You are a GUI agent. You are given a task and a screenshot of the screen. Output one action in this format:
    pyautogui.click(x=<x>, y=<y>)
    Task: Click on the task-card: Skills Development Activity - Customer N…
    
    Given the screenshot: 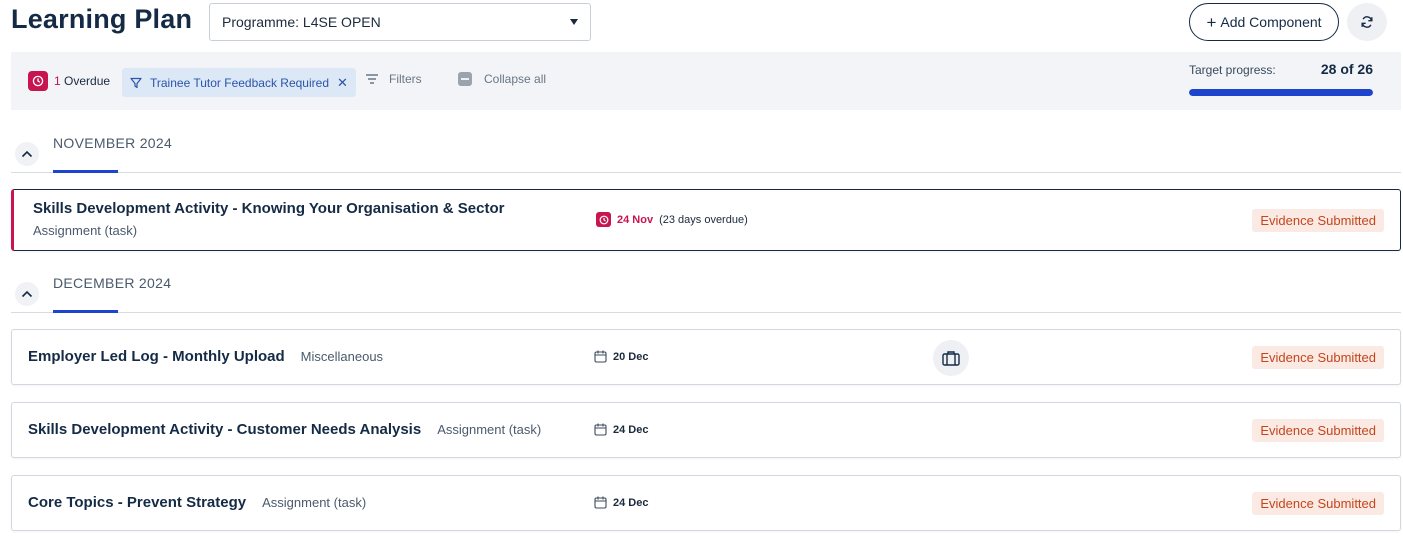 What is the action you would take?
    pyautogui.click(x=706, y=430)
    